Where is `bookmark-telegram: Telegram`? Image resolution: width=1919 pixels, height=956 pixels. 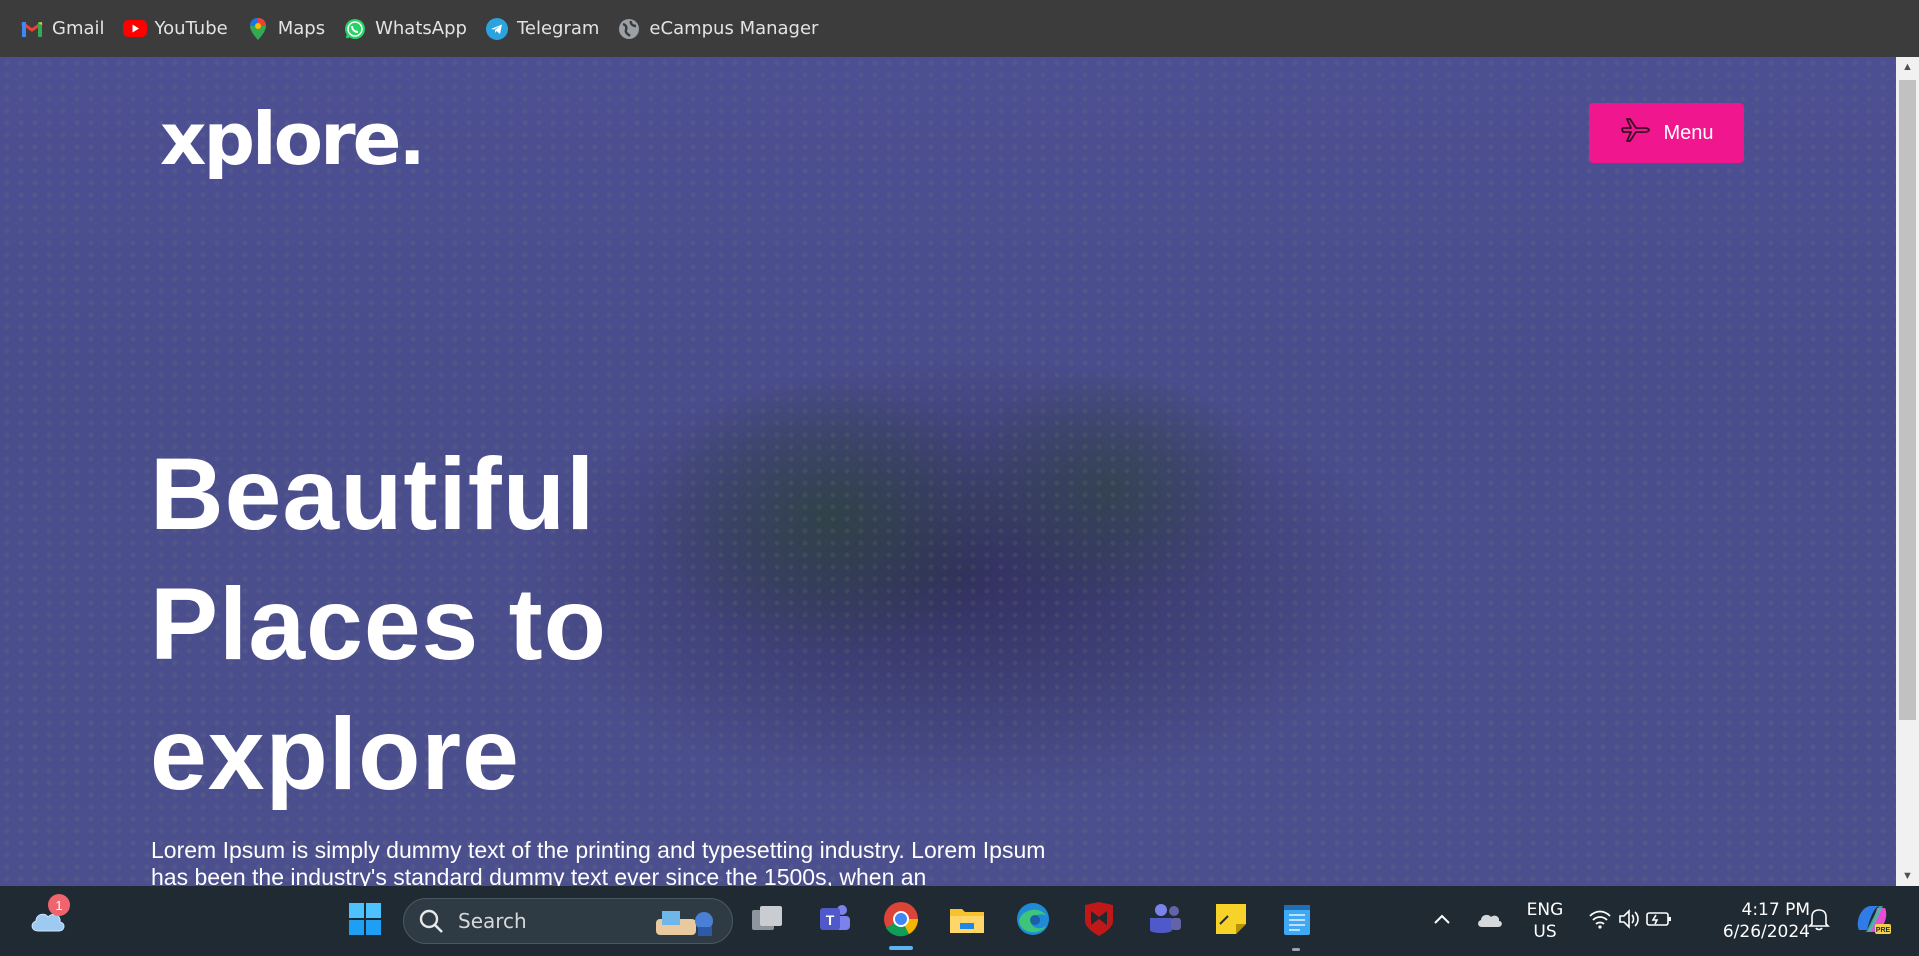
bookmark-telegram: Telegram is located at coordinates (546, 29).